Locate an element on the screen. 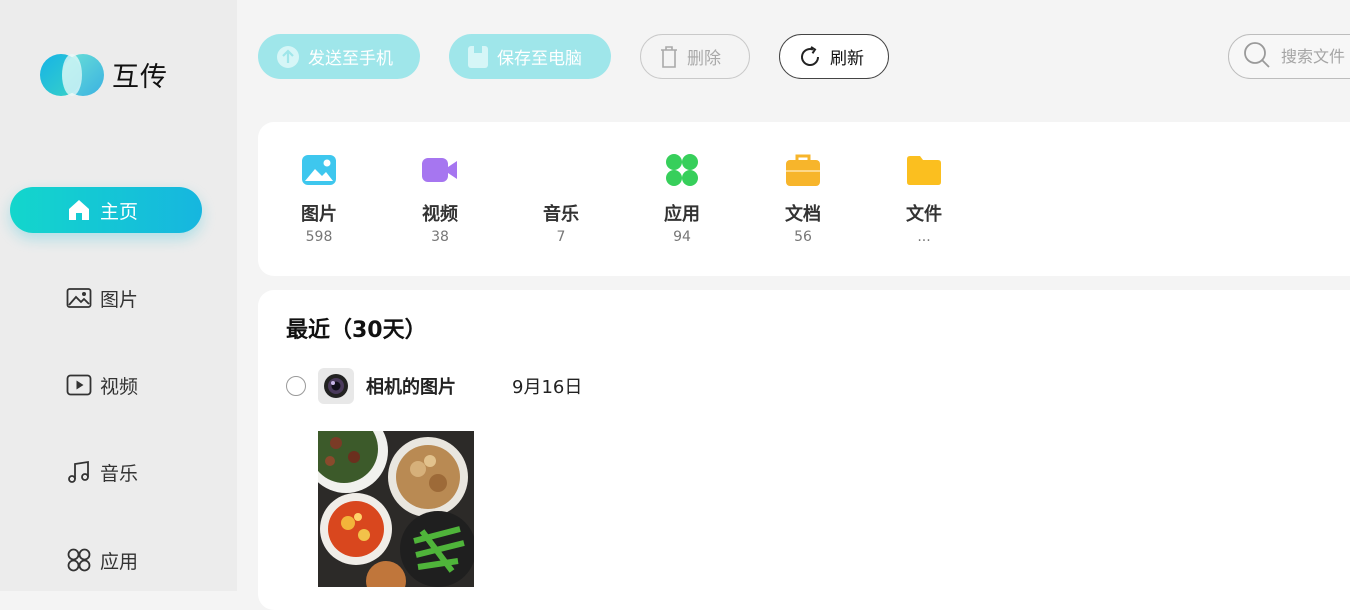 The image size is (1350, 610). search-box is located at coordinates (1289, 56).